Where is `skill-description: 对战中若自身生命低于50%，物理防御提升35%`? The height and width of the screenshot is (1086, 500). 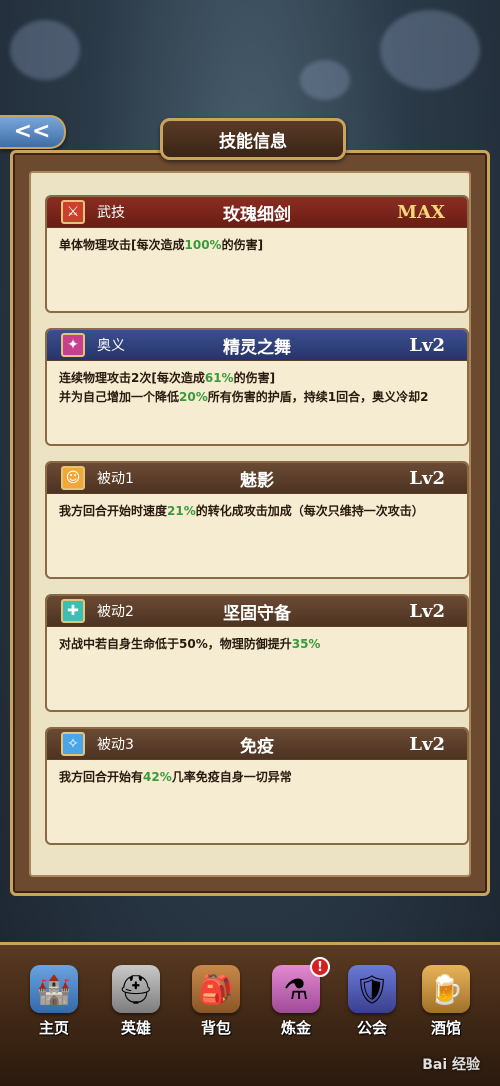 skill-description: 对战中若自身生命低于50%，物理防御提升35% is located at coordinates (257, 644).